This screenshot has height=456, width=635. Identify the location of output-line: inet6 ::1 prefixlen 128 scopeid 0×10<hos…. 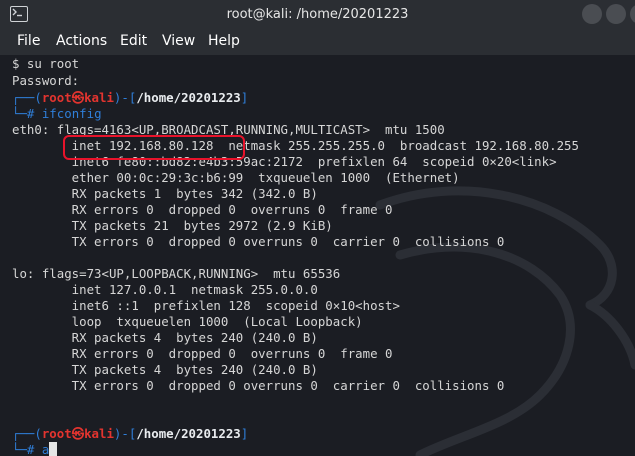
(206, 305).